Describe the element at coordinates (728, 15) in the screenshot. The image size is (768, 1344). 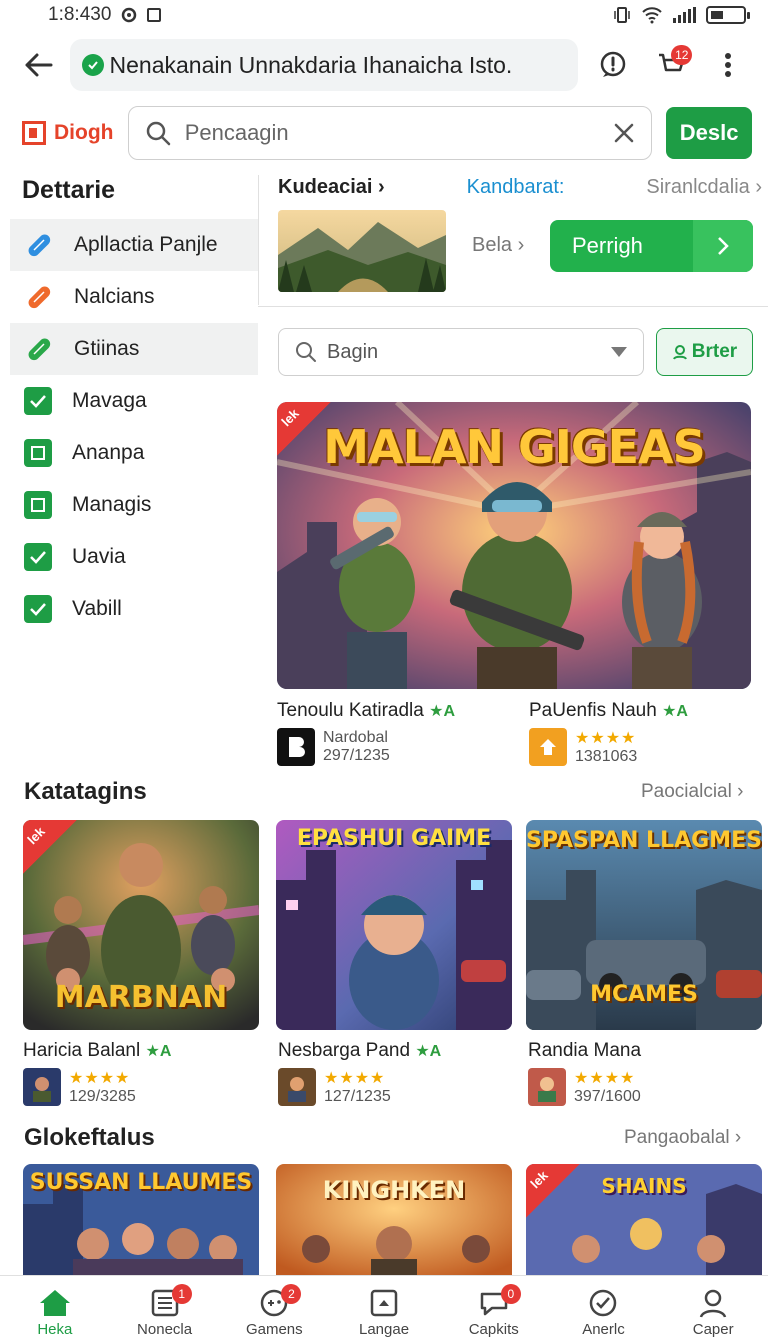
I see `battery-icon` at that location.